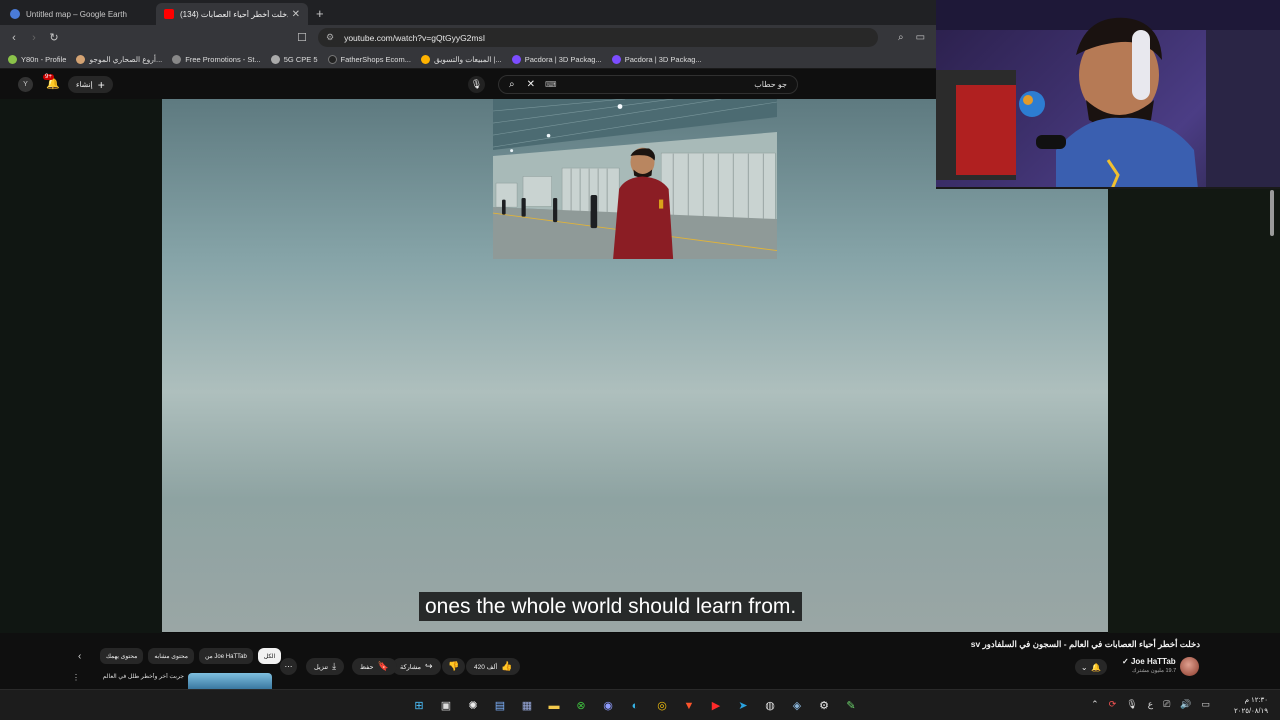 The image size is (1280, 720). Describe the element at coordinates (476, 84) in the screenshot. I see `voice-search-mic-icon: 🎙` at that location.